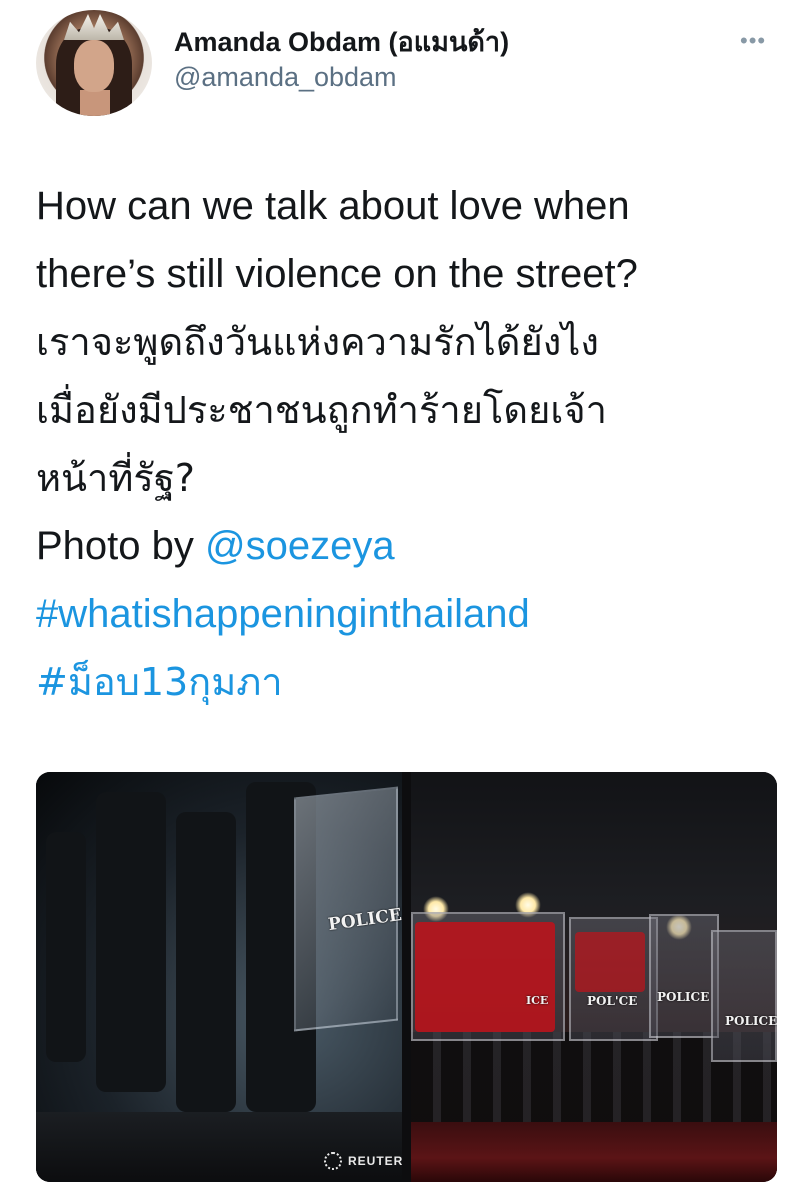 This screenshot has width=812, height=1200. I want to click on author-avatar, so click(94, 63).